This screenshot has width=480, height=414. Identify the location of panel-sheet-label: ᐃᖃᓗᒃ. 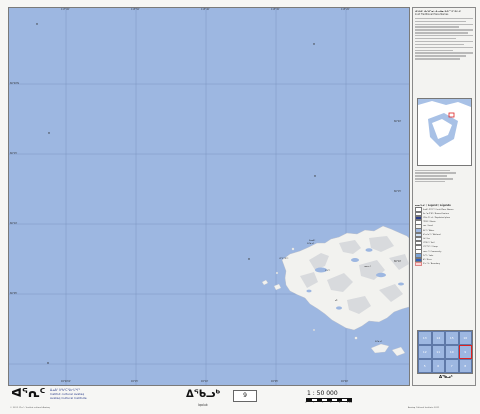
(446, 376).